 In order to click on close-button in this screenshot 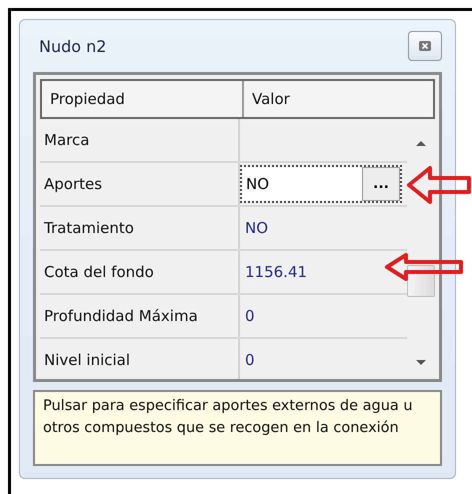, I will do `click(425, 46)`.